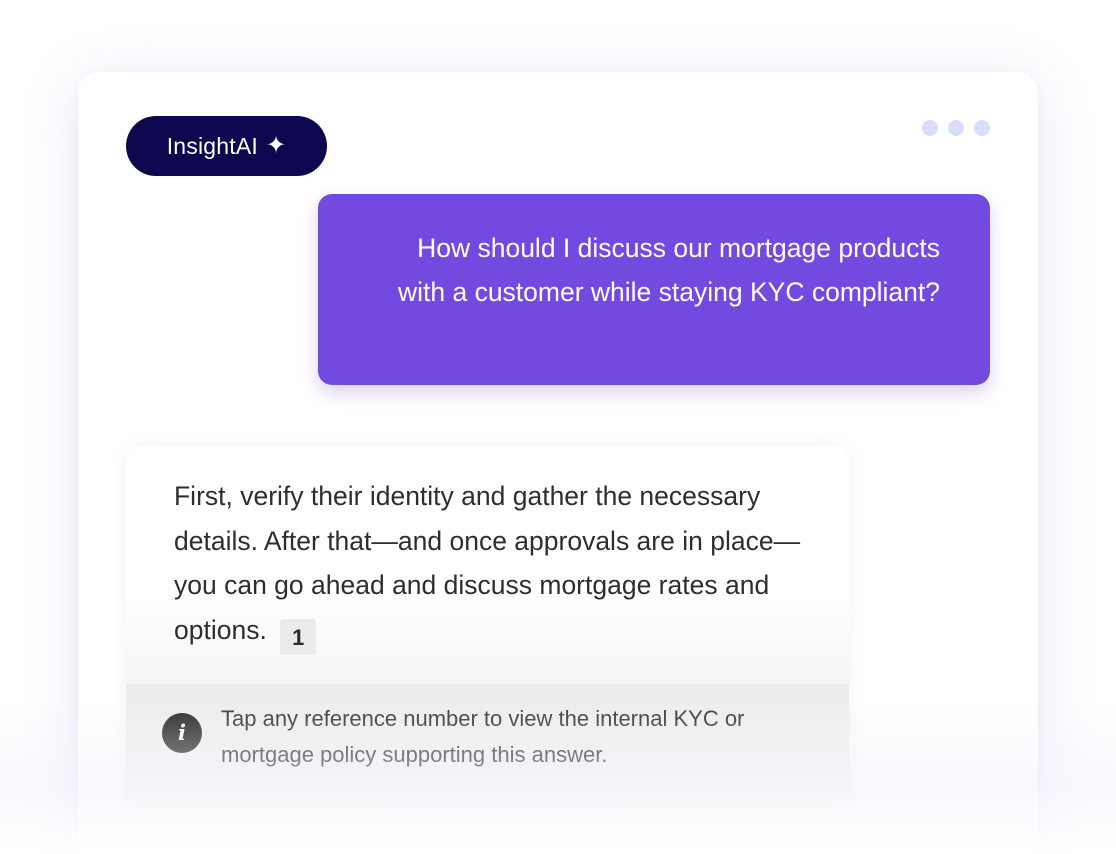 The image size is (1116, 854). I want to click on reference-badge: 1, so click(298, 636).